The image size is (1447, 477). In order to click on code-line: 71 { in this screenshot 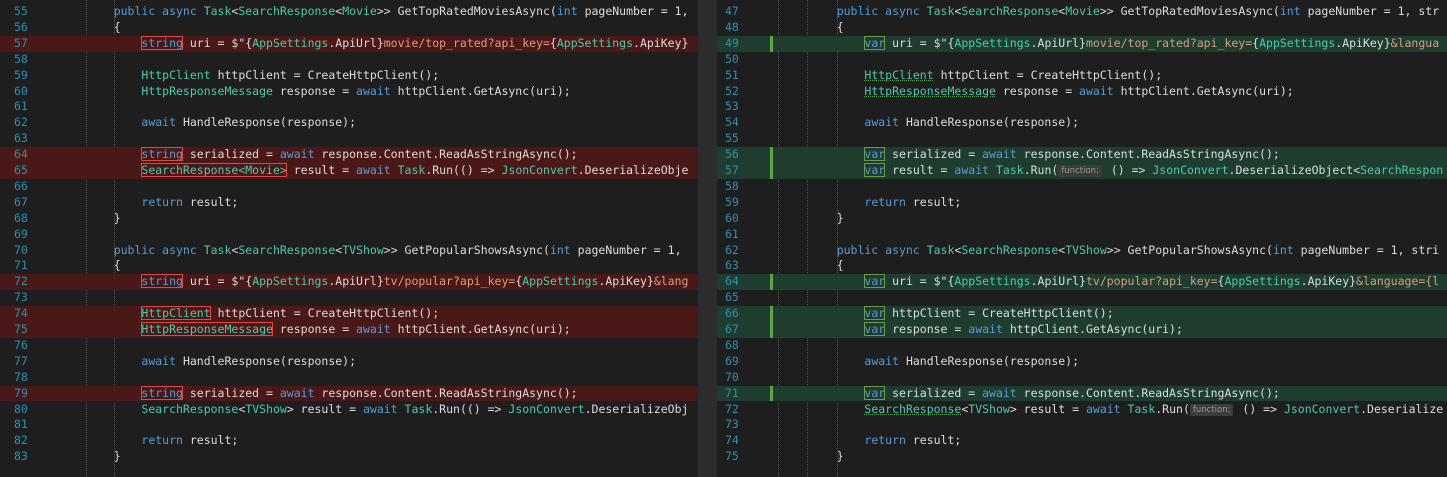, I will do `click(349, 266)`.